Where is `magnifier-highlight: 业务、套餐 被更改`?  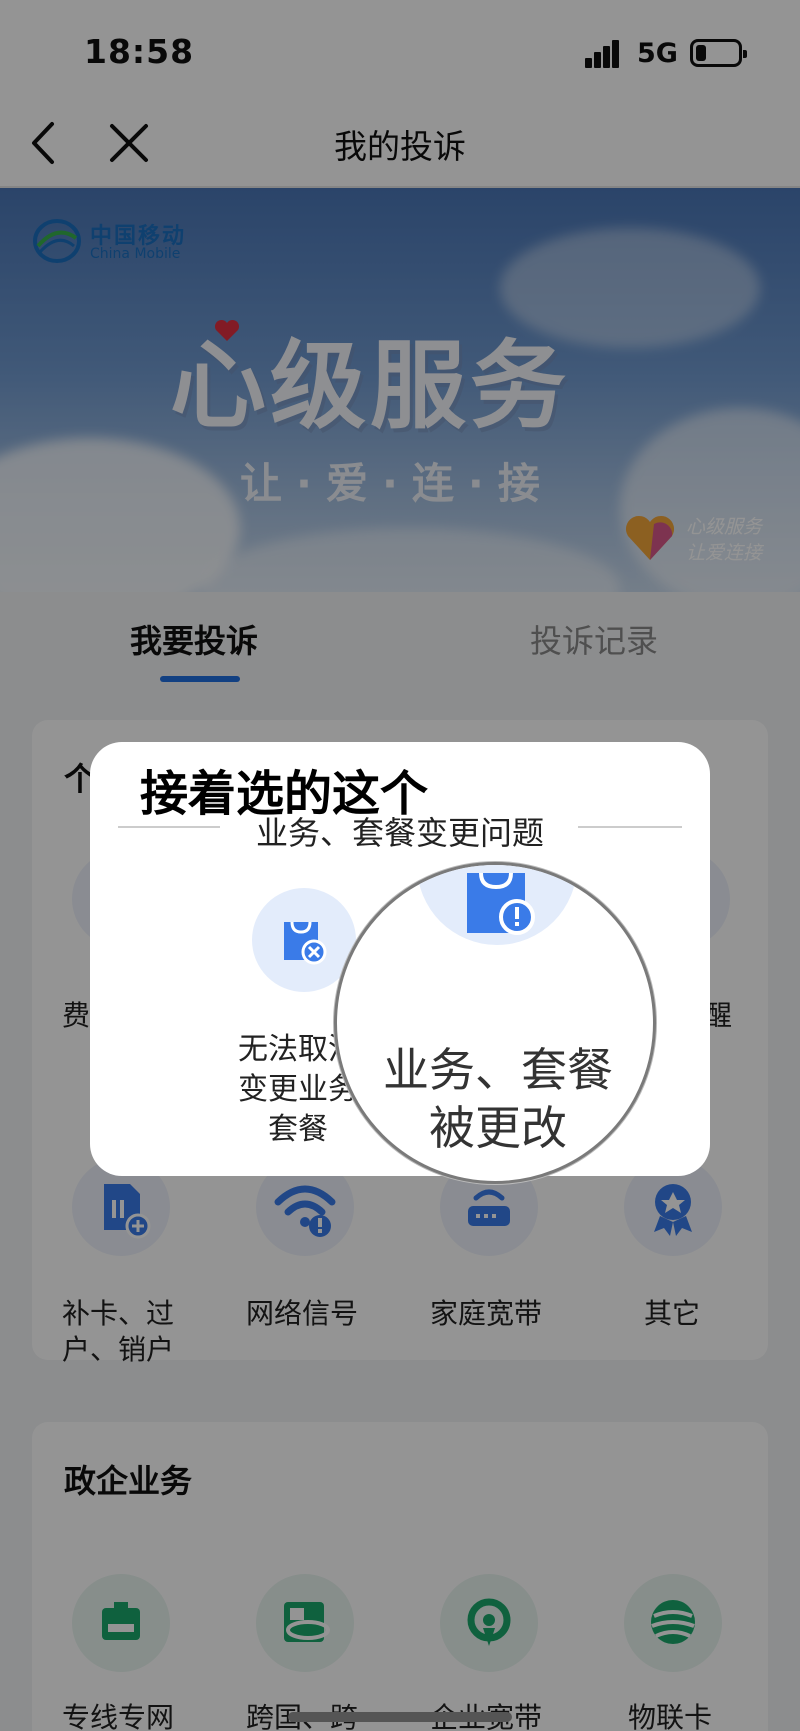 magnifier-highlight: 业务、套餐 被更改 is located at coordinates (495, 1023).